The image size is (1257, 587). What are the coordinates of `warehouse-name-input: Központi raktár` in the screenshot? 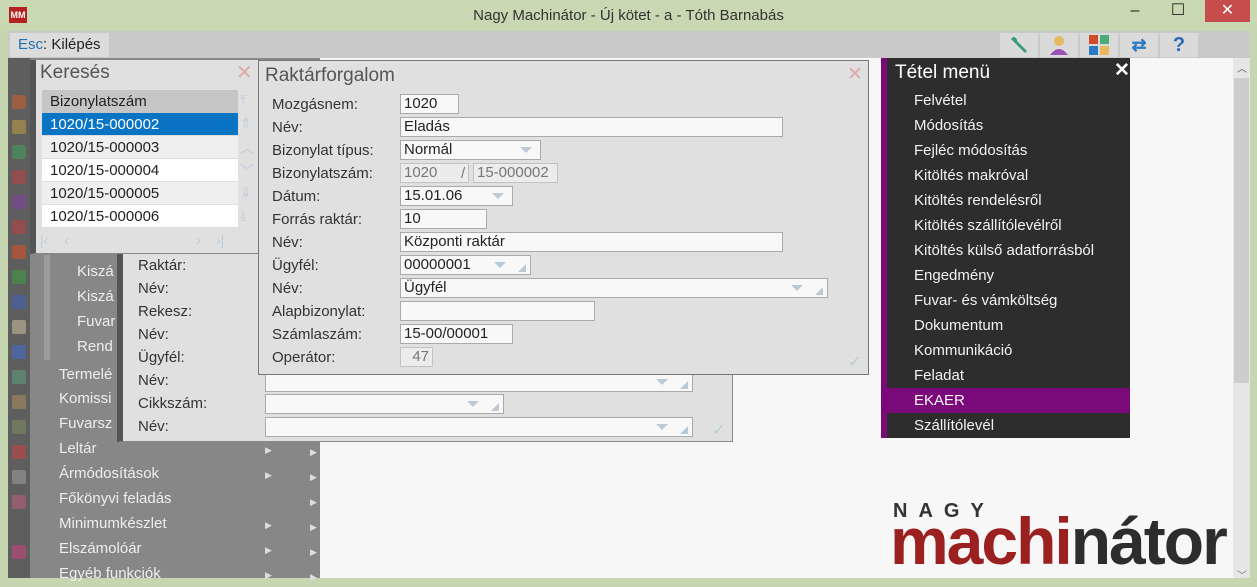 It's located at (591, 242).